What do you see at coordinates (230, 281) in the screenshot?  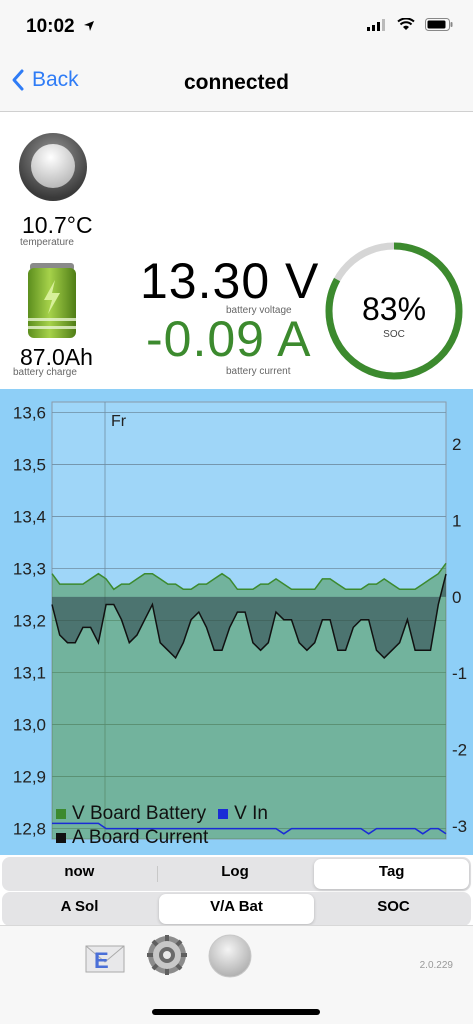 I see `battery-voltage-value: 13.30 V` at bounding box center [230, 281].